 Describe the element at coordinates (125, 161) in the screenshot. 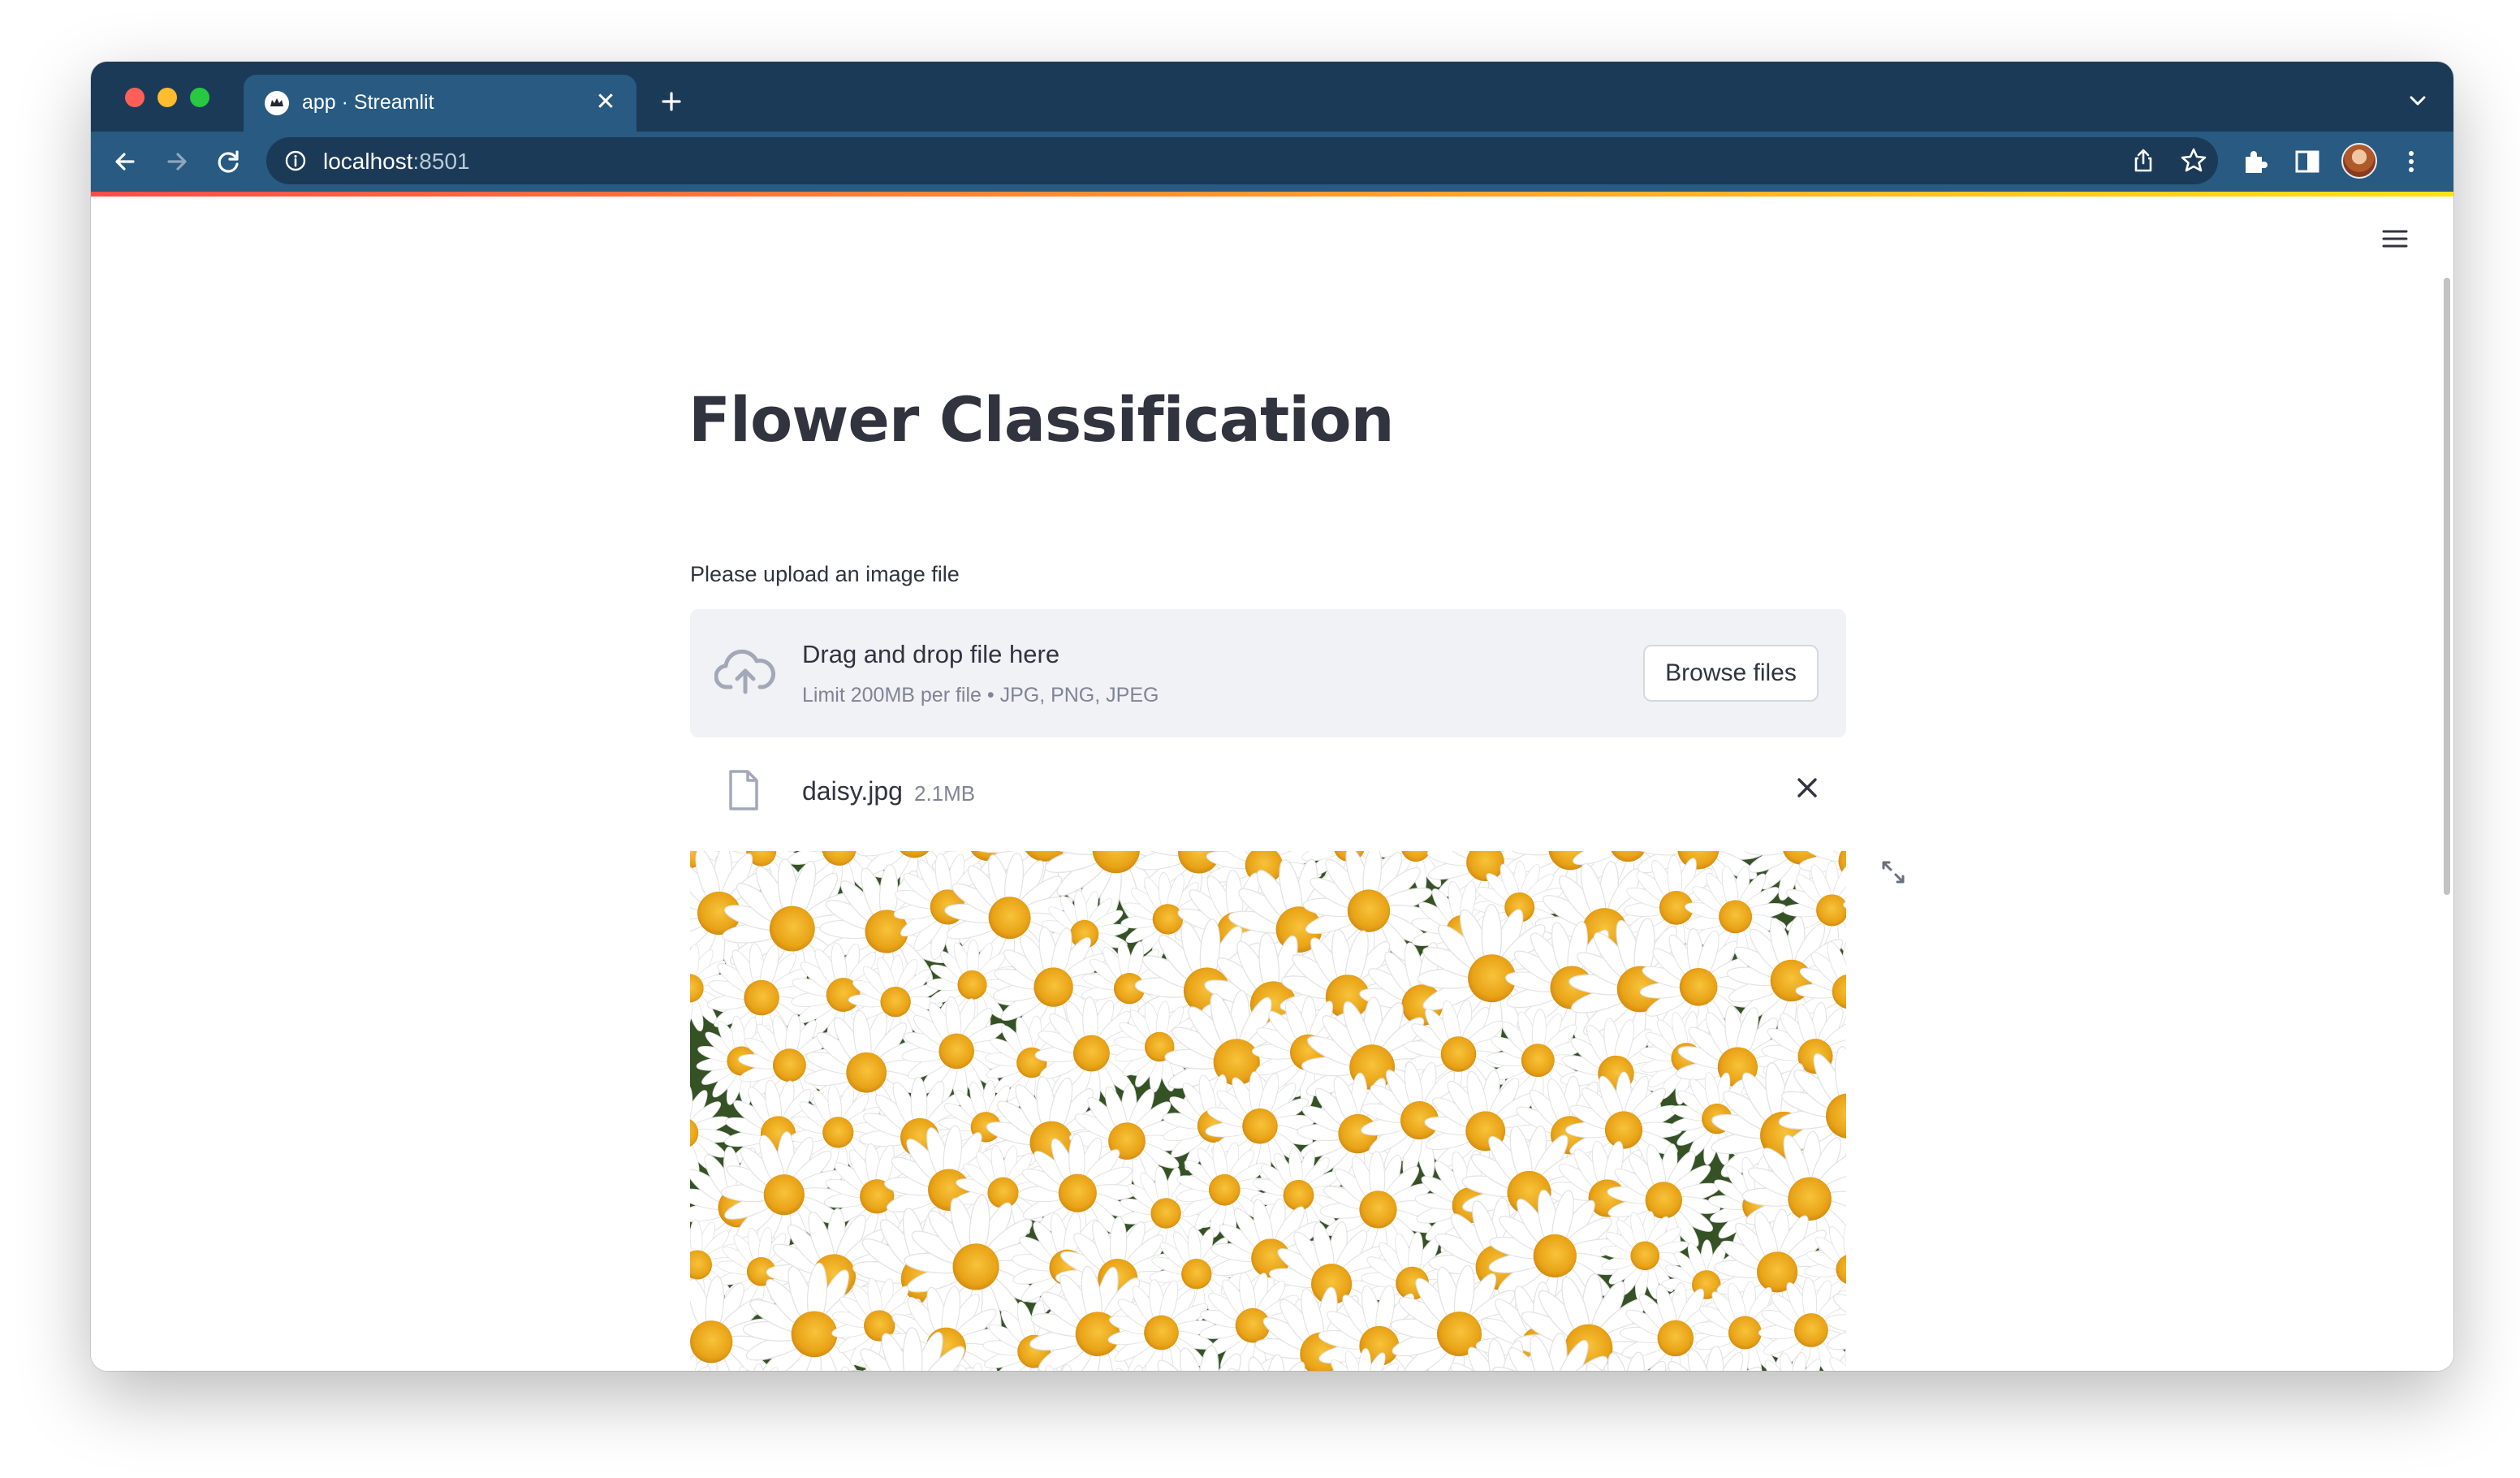

I see `back-icon` at that location.